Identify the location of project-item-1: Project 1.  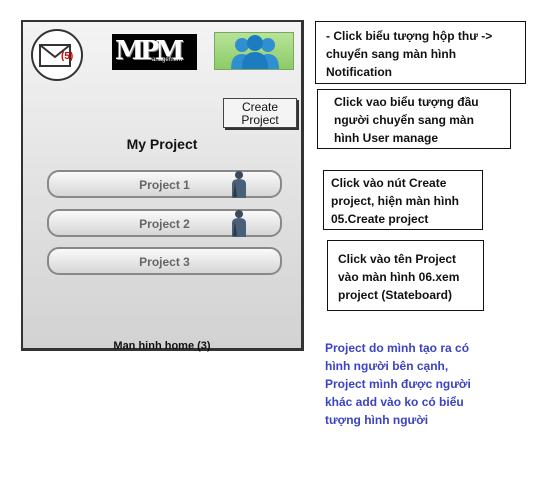
(164, 184).